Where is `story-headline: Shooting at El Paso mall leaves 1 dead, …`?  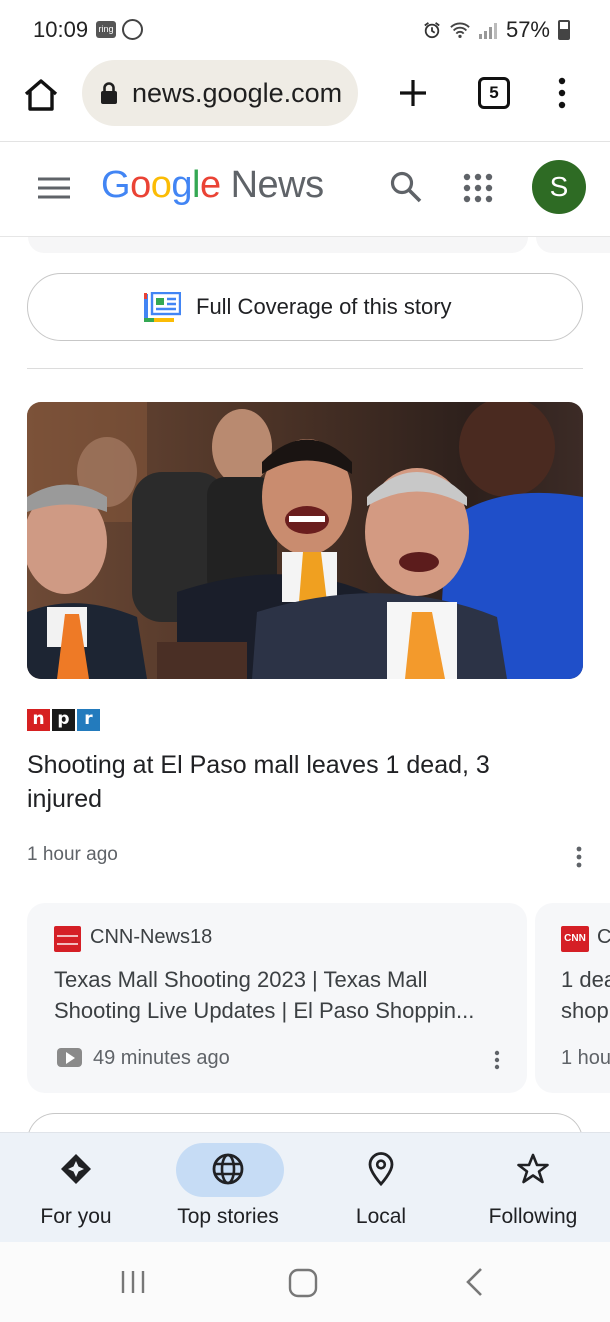 story-headline: Shooting at El Paso mall leaves 1 dead, … is located at coordinates (297, 782).